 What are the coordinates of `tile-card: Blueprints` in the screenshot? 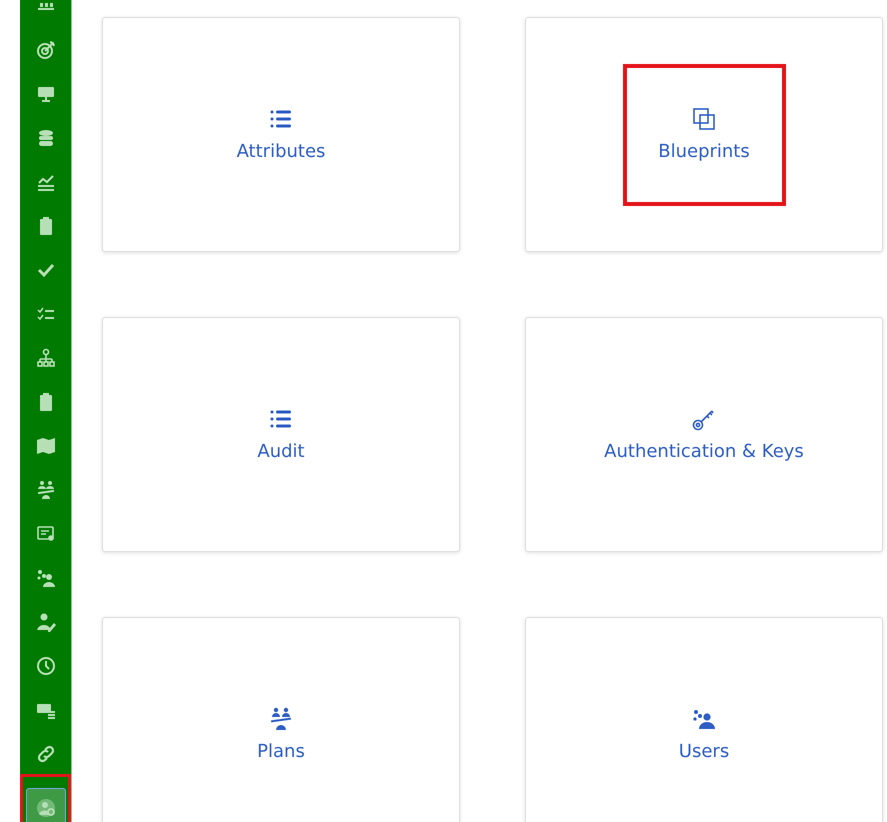 It's located at (704, 134).